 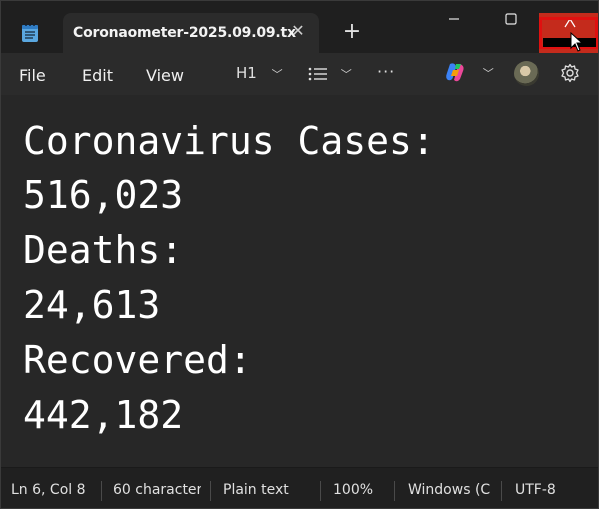 I want to click on tab-title: Coronaometer-2025.09.09.tx, so click(x=184, y=33).